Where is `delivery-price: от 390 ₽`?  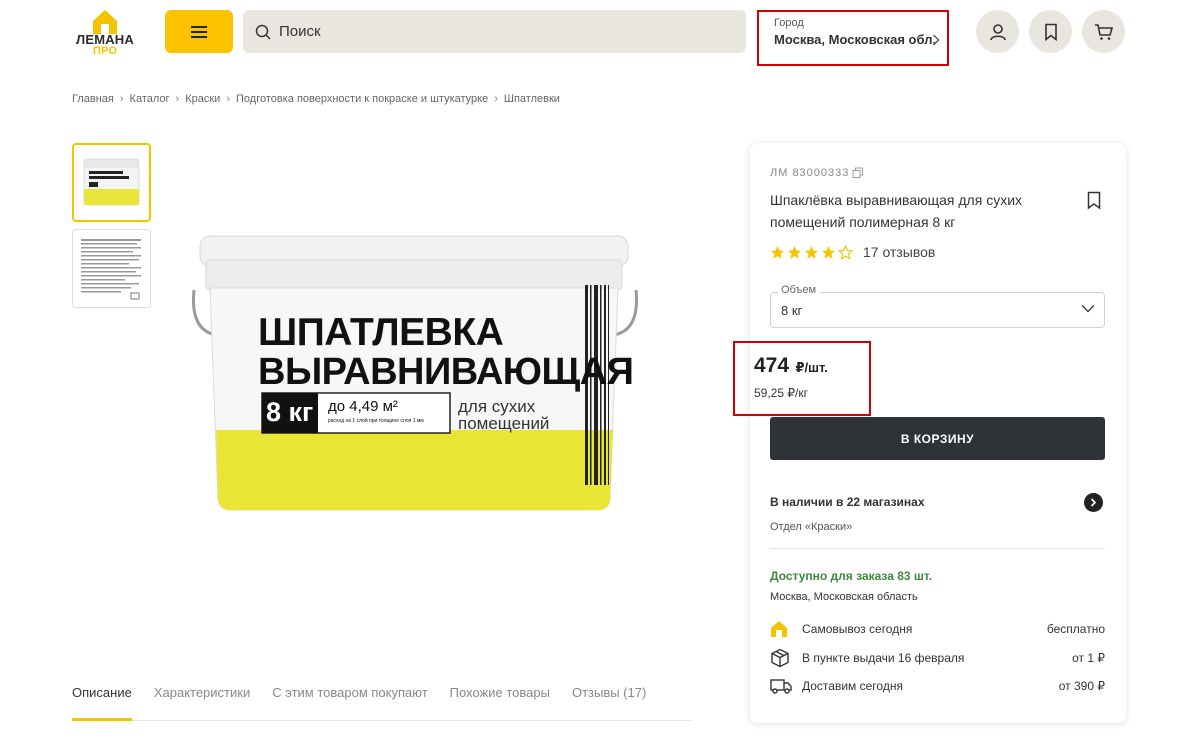 delivery-price: от 390 ₽ is located at coordinates (1081, 686).